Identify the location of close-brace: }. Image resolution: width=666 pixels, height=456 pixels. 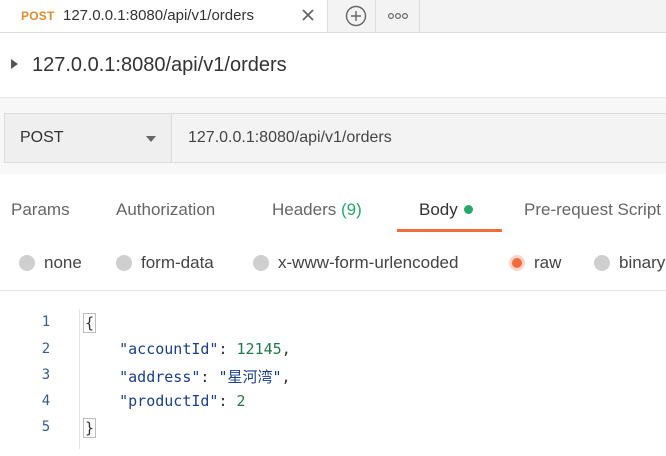
(90, 428).